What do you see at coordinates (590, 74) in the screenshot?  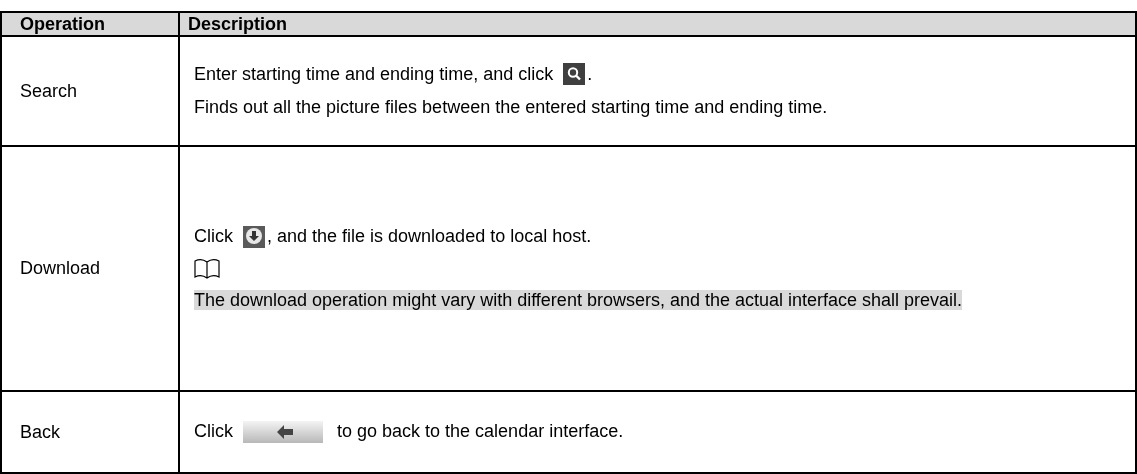 I see `instruction-text: .` at bounding box center [590, 74].